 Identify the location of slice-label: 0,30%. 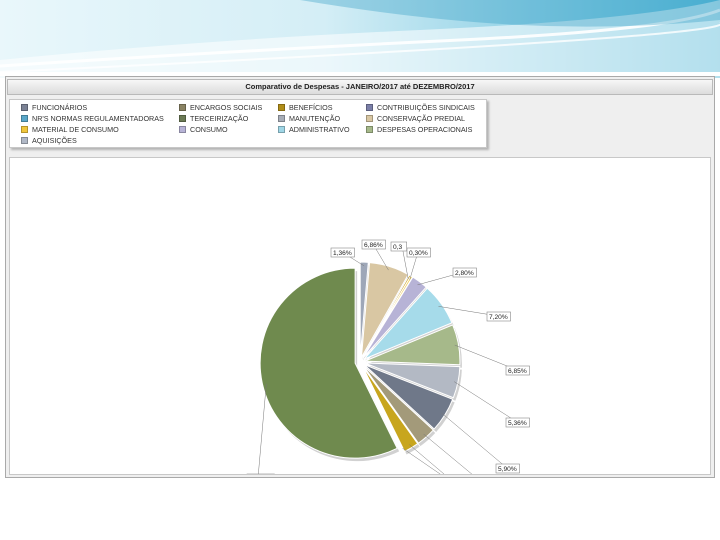
(418, 252).